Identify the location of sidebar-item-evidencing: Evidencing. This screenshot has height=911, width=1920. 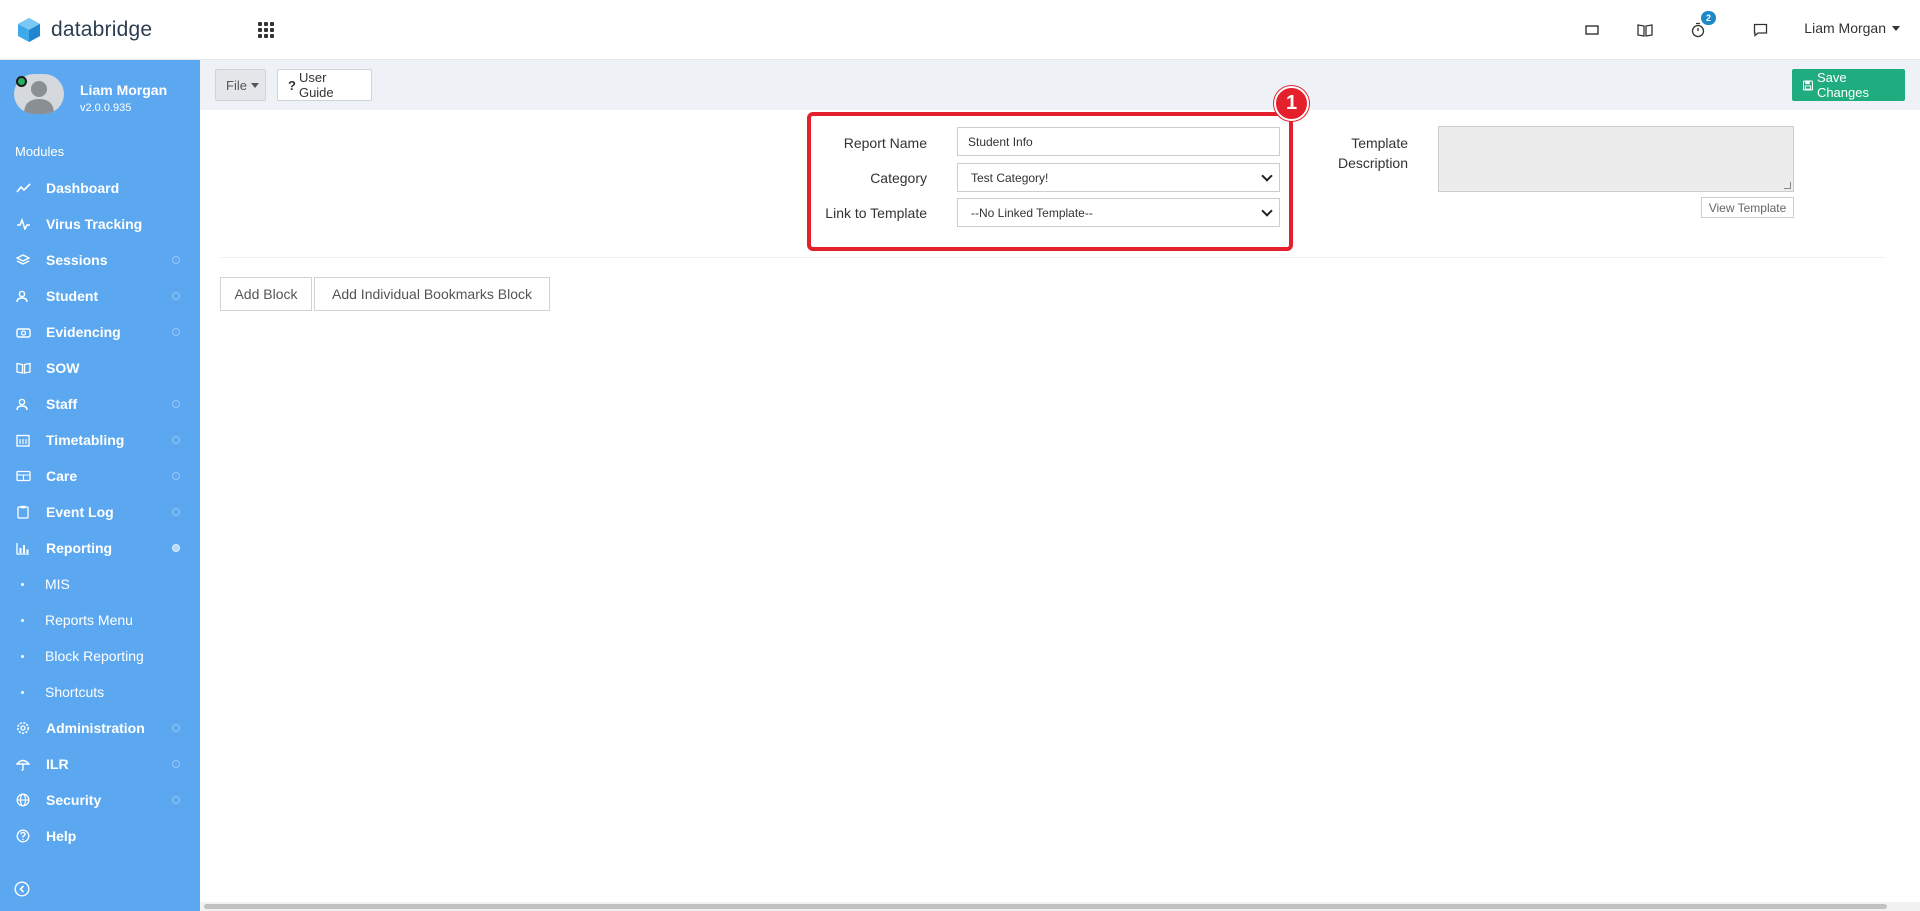
(100, 332).